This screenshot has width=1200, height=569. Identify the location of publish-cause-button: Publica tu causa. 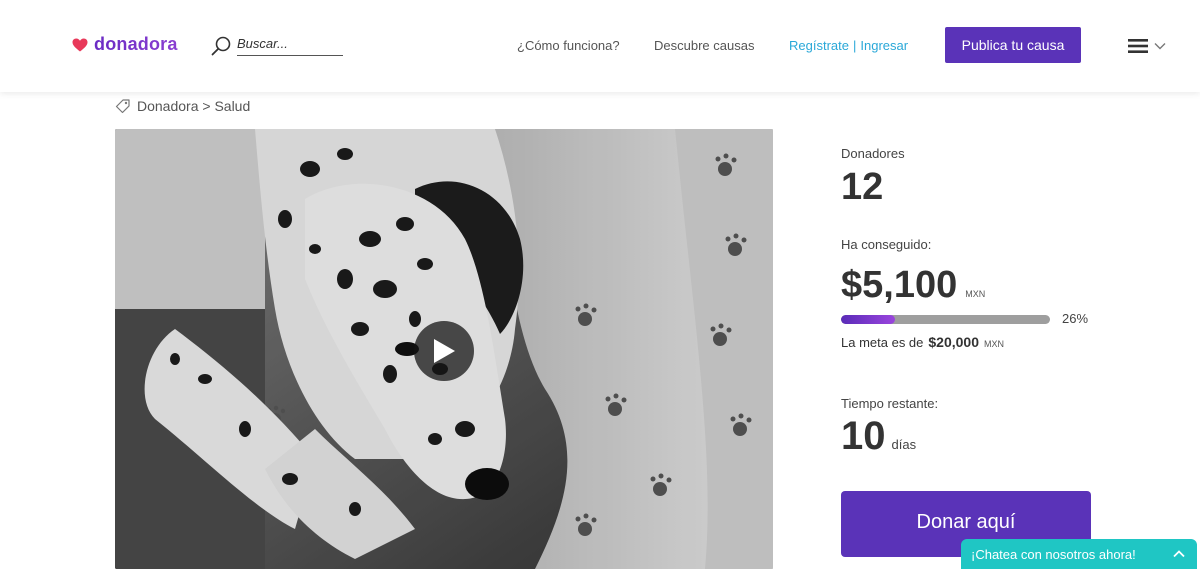
(1013, 45).